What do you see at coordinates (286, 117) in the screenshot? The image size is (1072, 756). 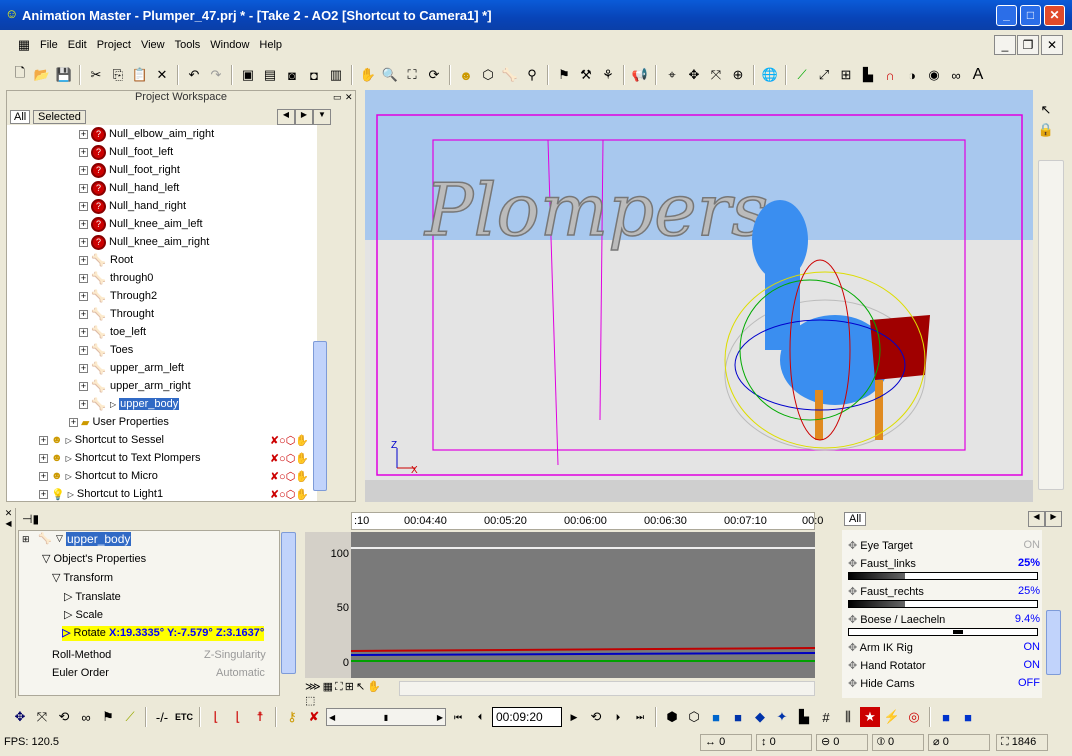 I see `tab-scroll-left: ◀` at bounding box center [286, 117].